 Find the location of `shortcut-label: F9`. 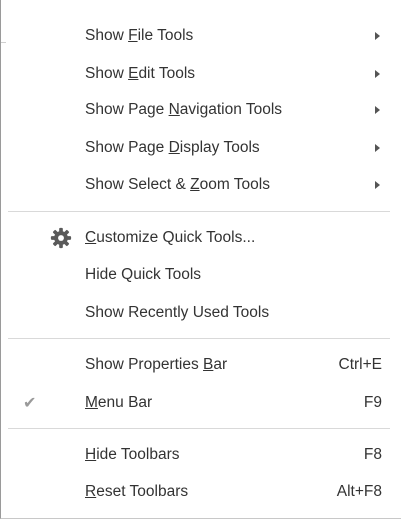

shortcut-label: F9 is located at coordinates (372, 402).